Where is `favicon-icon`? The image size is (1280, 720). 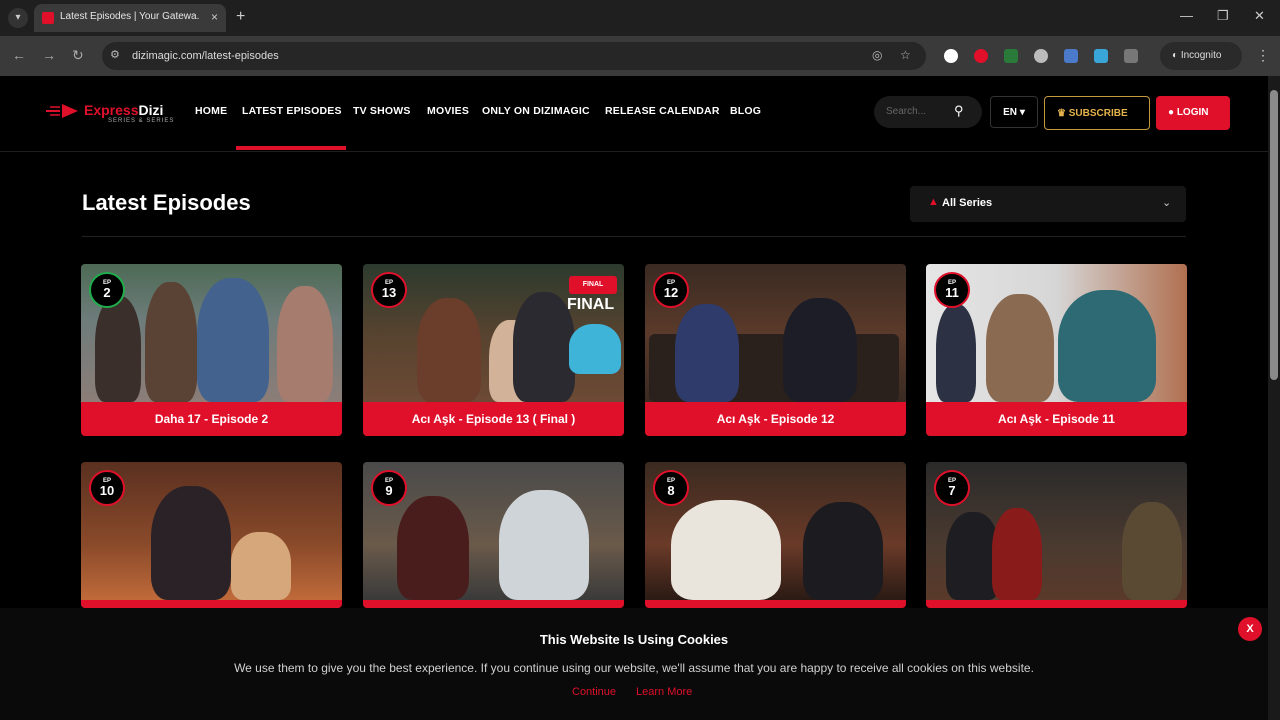 favicon-icon is located at coordinates (48, 18).